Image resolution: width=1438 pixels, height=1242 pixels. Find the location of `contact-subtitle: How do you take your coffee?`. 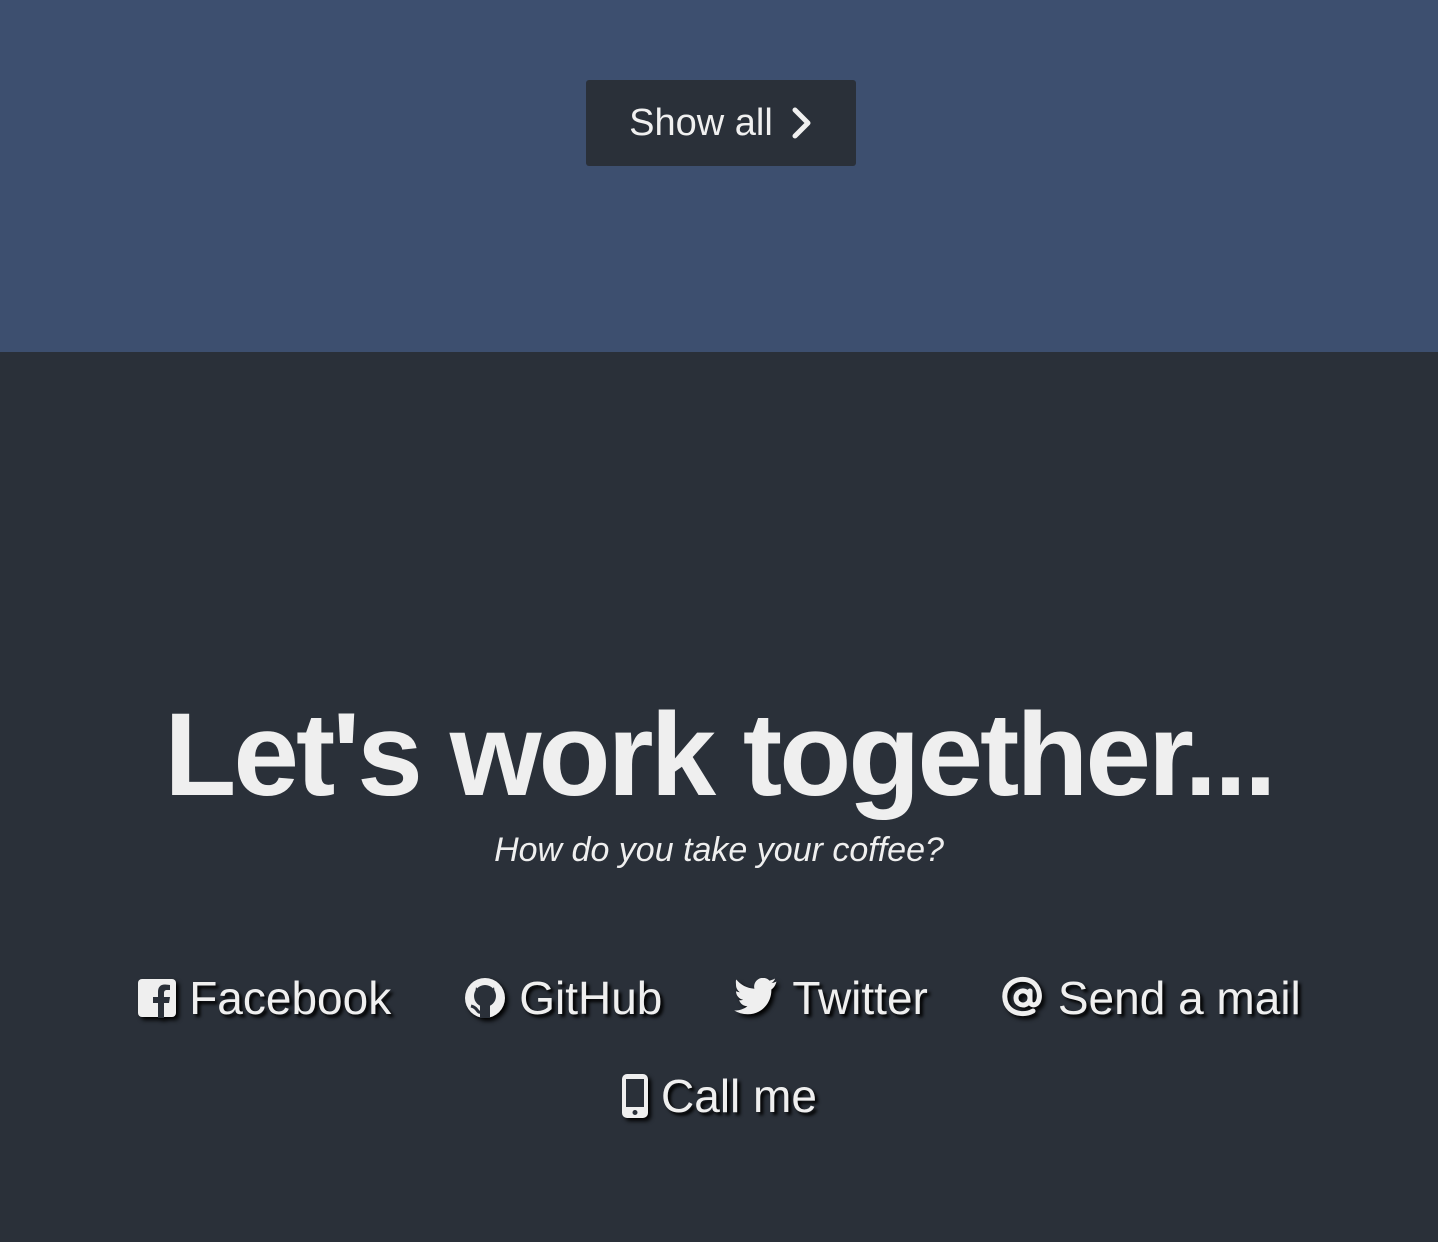

contact-subtitle: How do you take your coffee? is located at coordinates (719, 850).